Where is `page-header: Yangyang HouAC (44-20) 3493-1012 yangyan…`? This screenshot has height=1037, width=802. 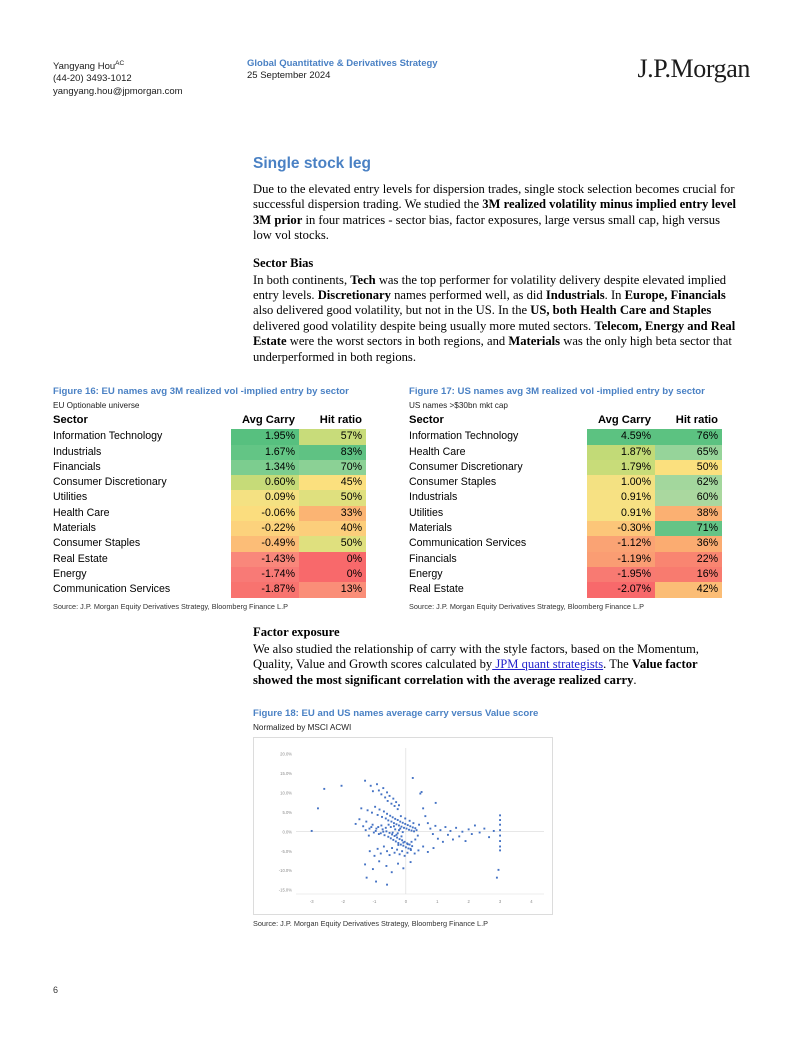
page-header: Yangyang HouAC (44-20) 3493-1012 yangyan… is located at coordinates (401, 79).